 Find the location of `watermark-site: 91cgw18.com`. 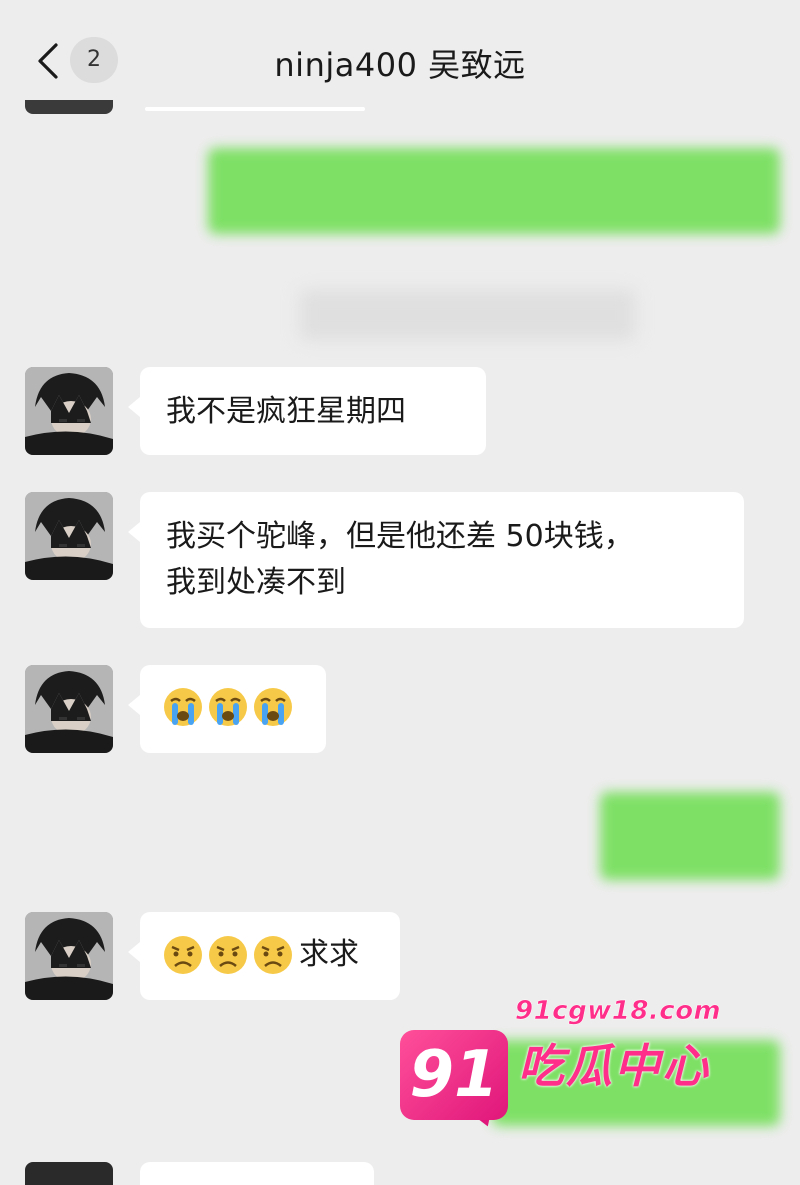

watermark-site: 91cgw18.com is located at coordinates (618, 1011).